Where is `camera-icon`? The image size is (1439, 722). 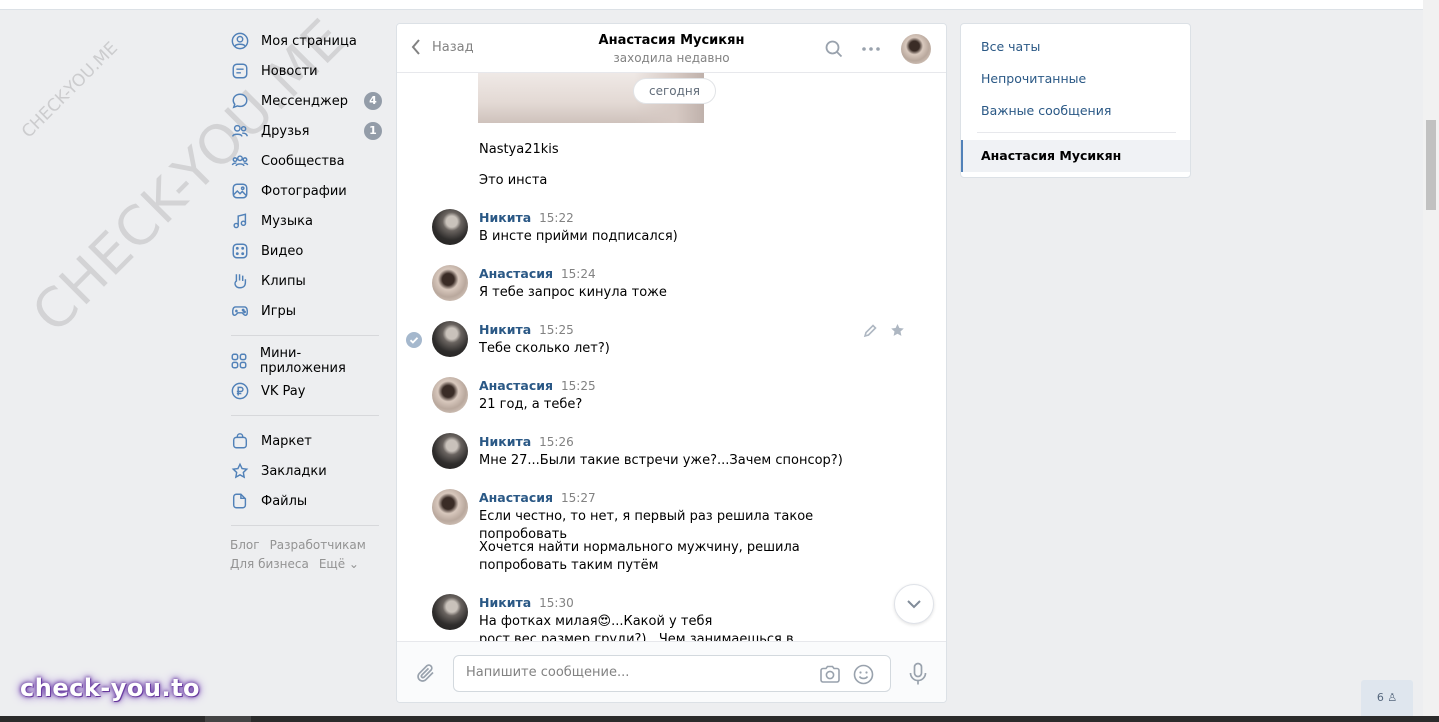
camera-icon is located at coordinates (830, 674).